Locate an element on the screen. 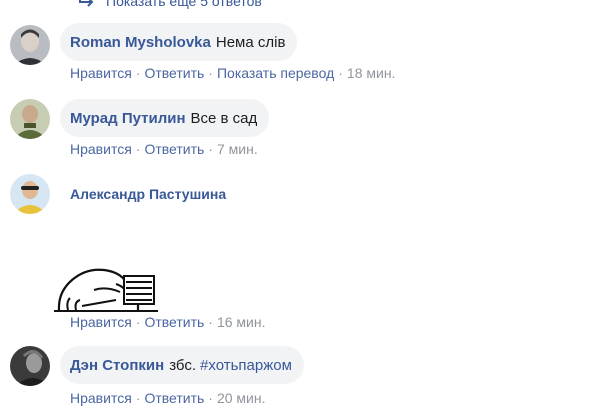  show-translation-link: Показать перевод is located at coordinates (275, 73).